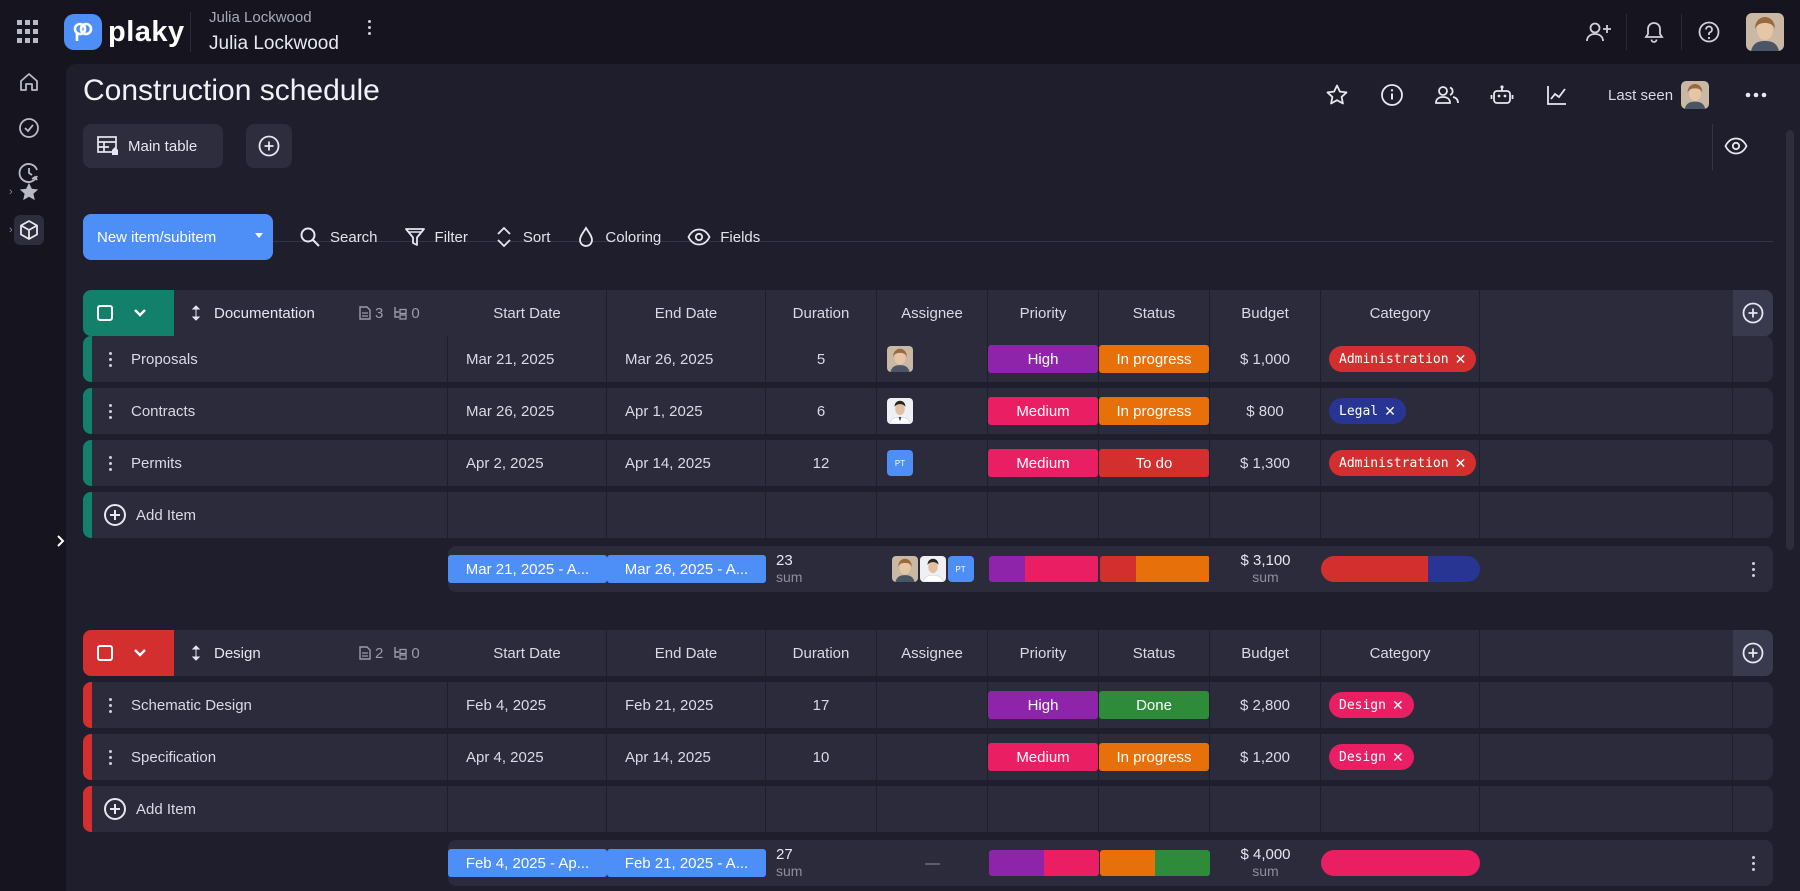 The height and width of the screenshot is (891, 1800). Describe the element at coordinates (527, 359) in the screenshot. I see `start-date-cell: Mar 21, 2025` at that location.